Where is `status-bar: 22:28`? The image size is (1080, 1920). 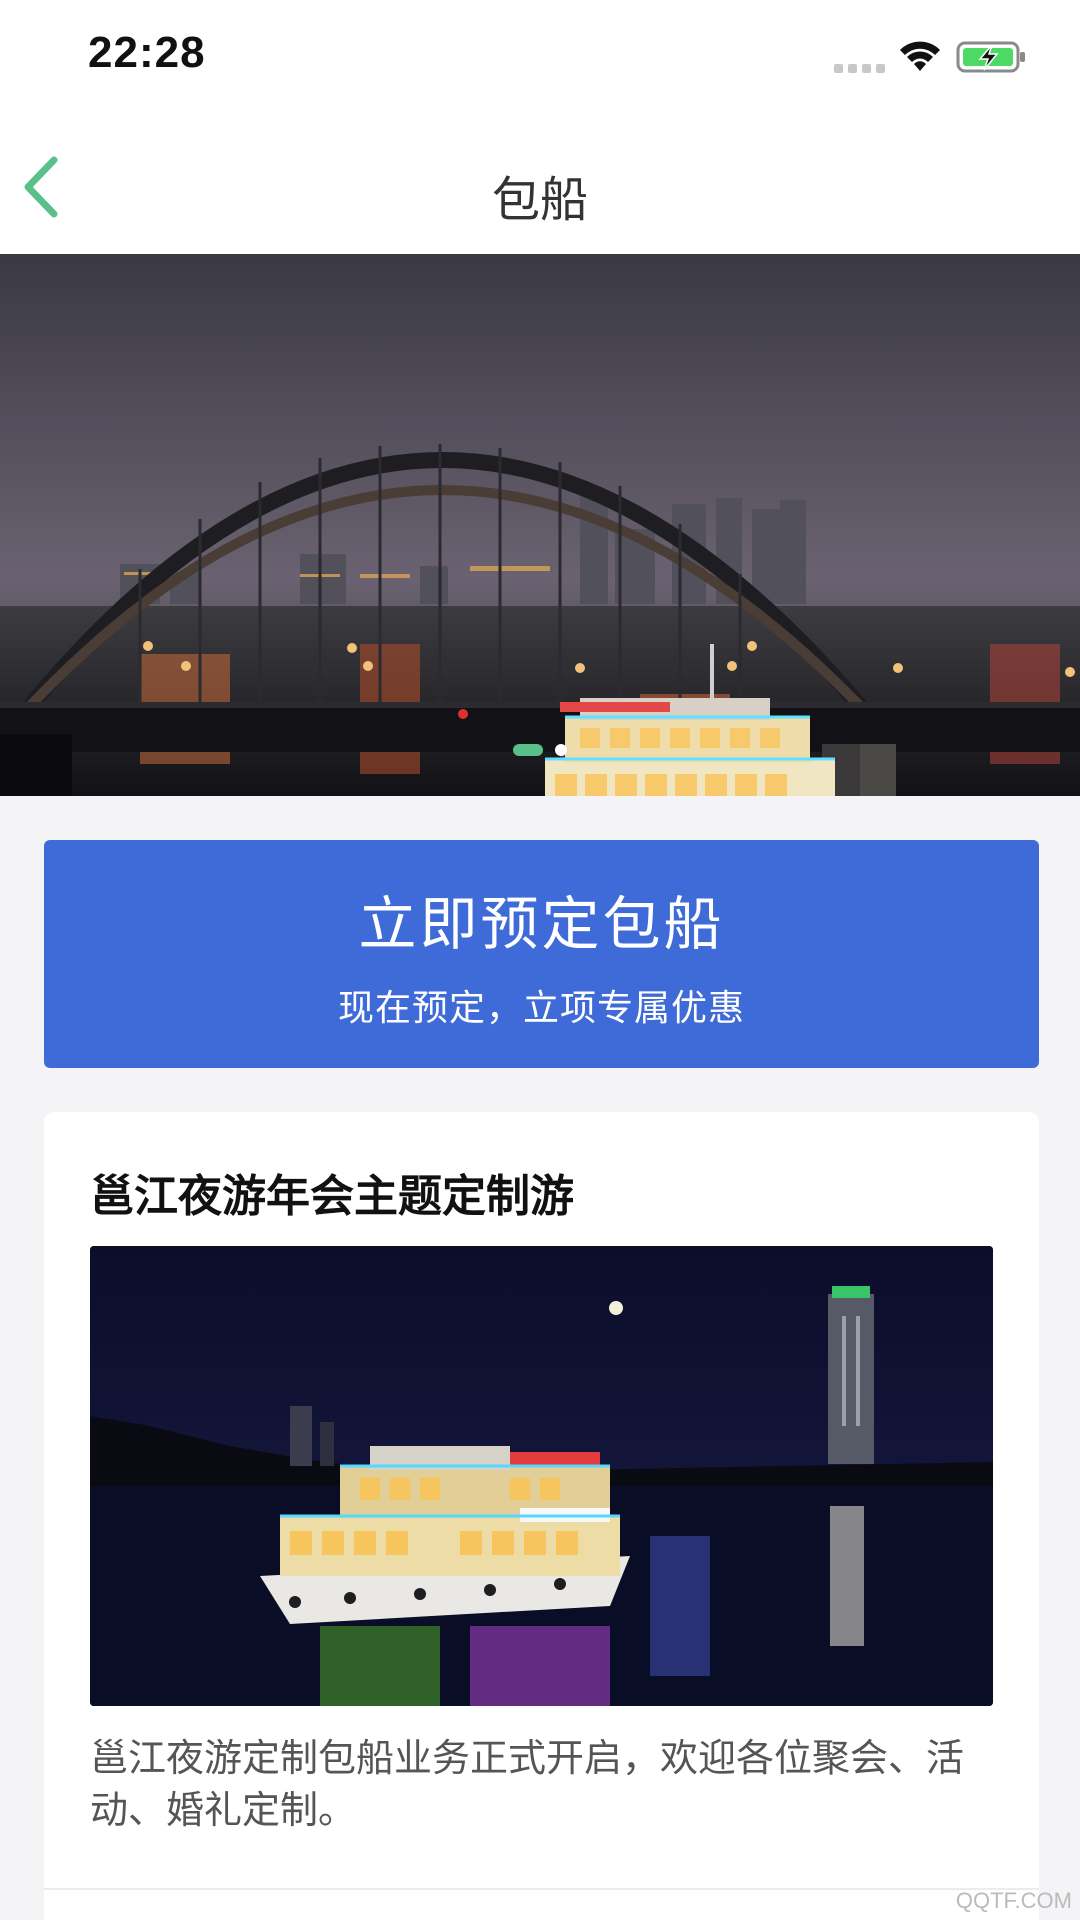
status-bar: 22:28 is located at coordinates (540, 55).